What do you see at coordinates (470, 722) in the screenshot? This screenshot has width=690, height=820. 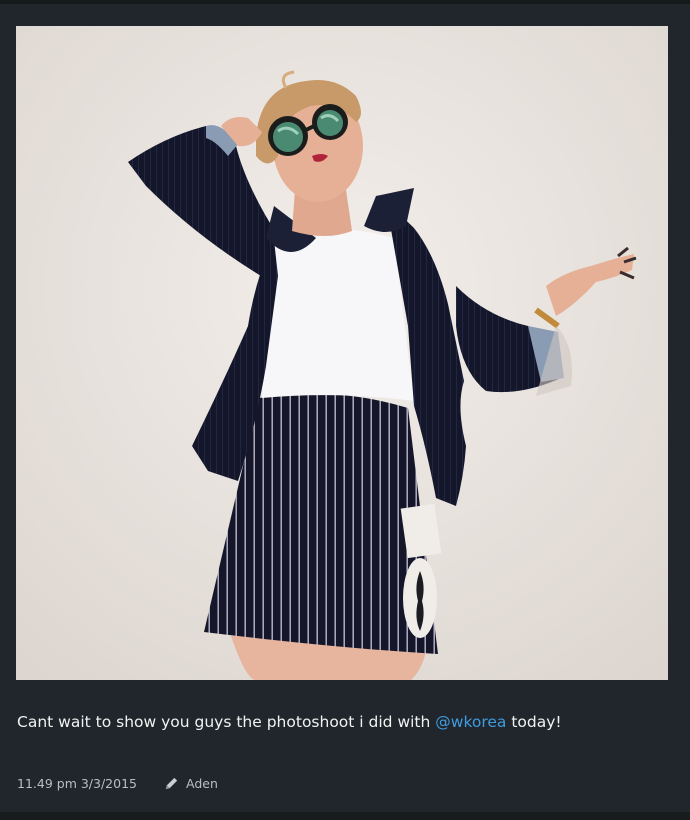 I see `mention-link: @wkorea` at bounding box center [470, 722].